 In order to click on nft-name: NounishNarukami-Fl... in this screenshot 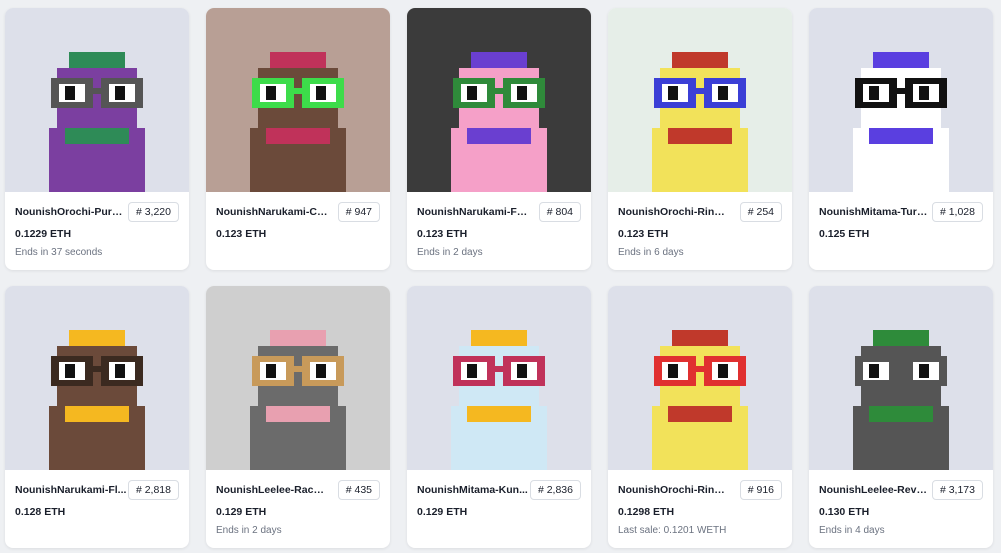, I will do `click(71, 490)`.